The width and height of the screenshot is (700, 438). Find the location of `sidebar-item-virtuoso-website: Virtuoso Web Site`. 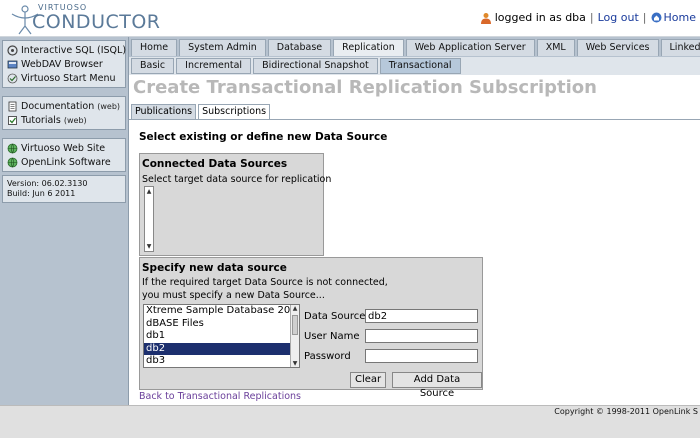

sidebar-item-virtuoso-website: Virtuoso Web Site is located at coordinates (64, 148).